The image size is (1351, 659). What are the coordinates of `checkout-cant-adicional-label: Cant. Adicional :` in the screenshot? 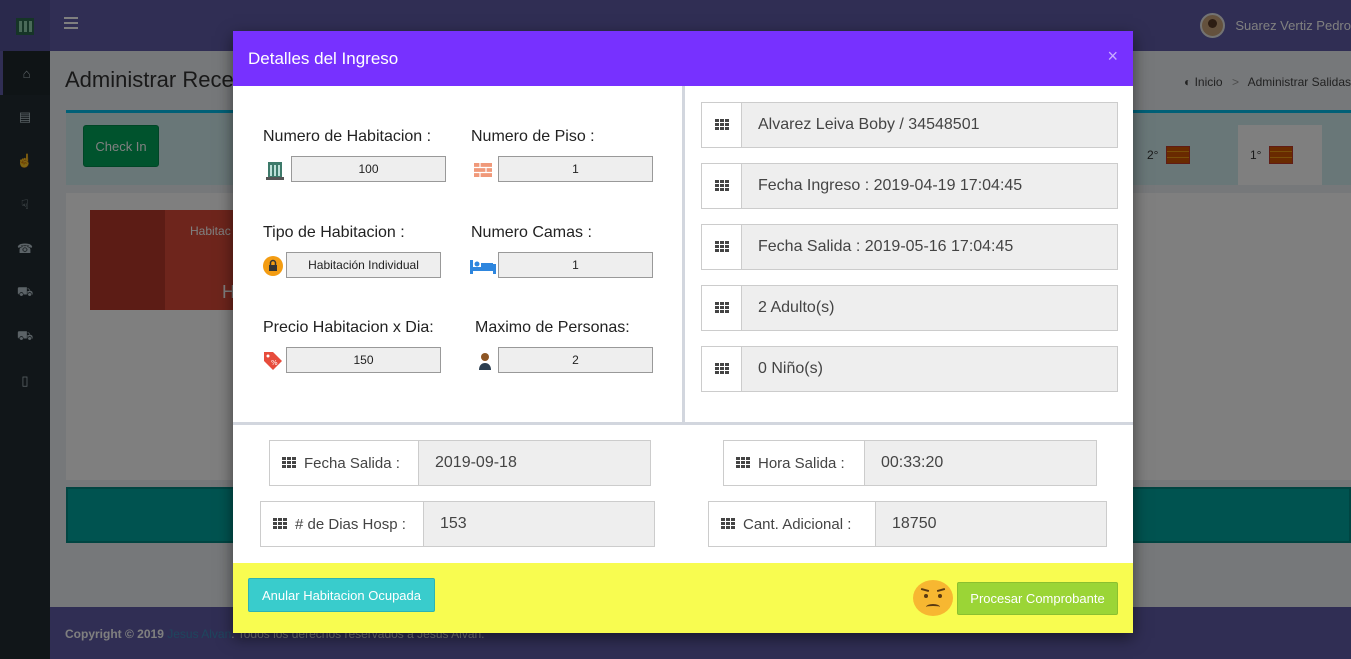 It's located at (797, 524).